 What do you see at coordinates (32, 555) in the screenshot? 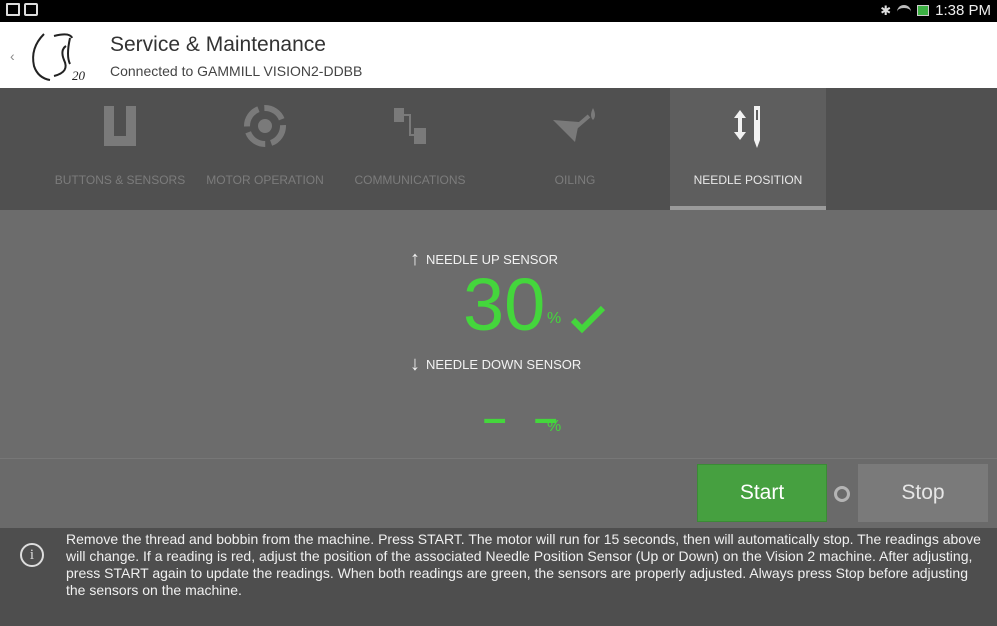
I see `info-icon: i` at bounding box center [32, 555].